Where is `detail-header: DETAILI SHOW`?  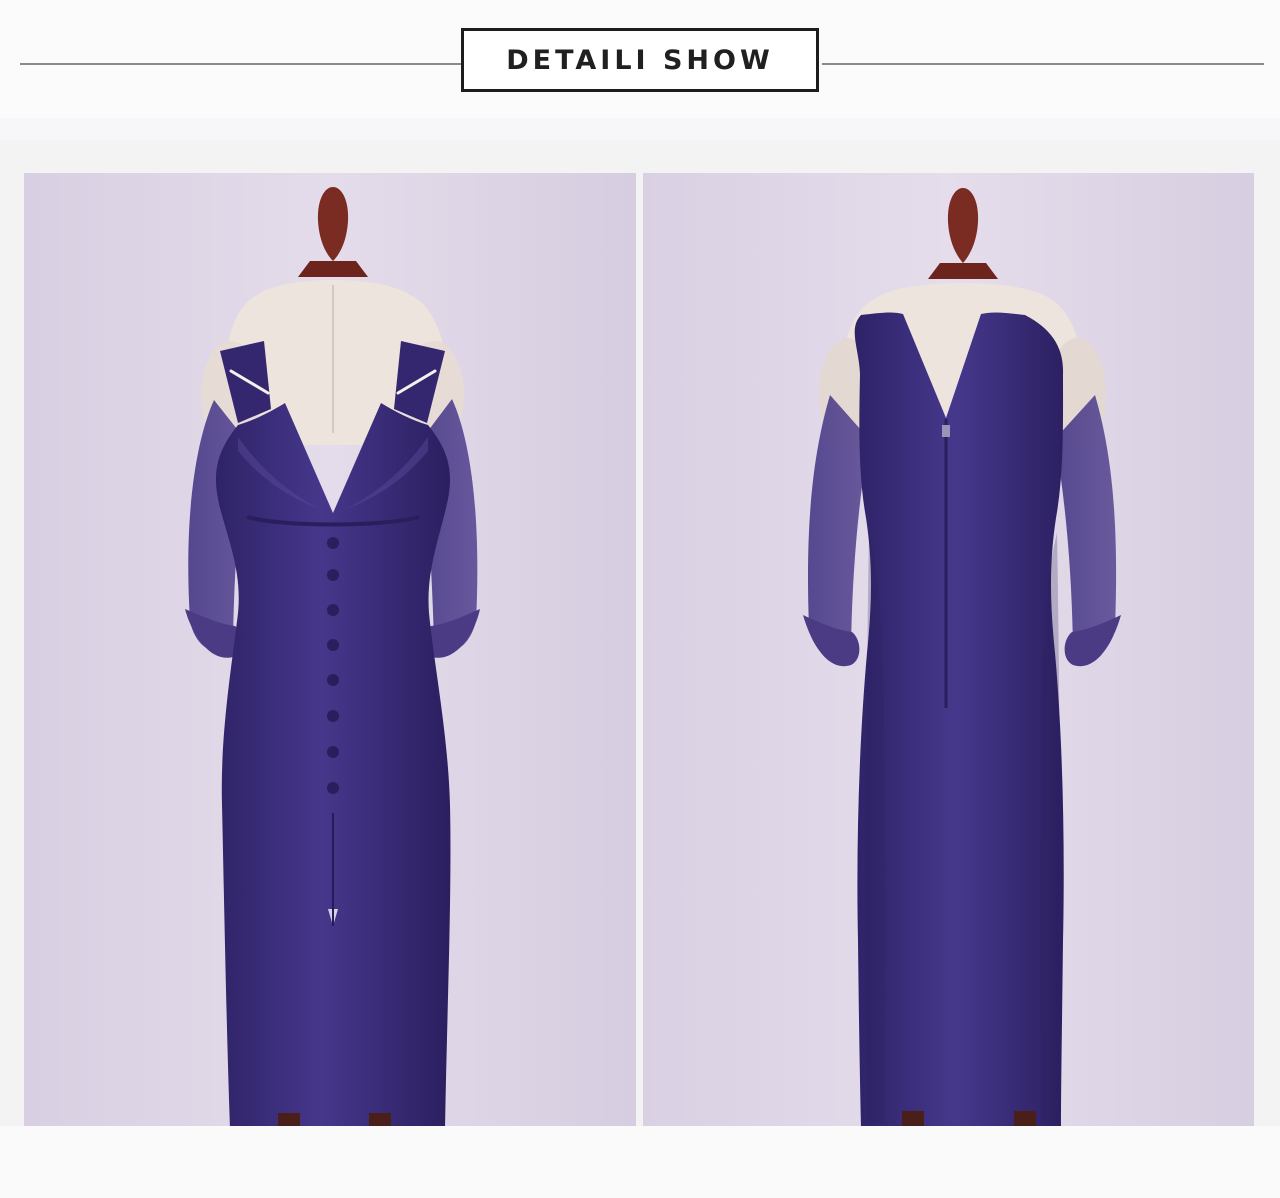 detail-header: DETAILI SHOW is located at coordinates (640, 59).